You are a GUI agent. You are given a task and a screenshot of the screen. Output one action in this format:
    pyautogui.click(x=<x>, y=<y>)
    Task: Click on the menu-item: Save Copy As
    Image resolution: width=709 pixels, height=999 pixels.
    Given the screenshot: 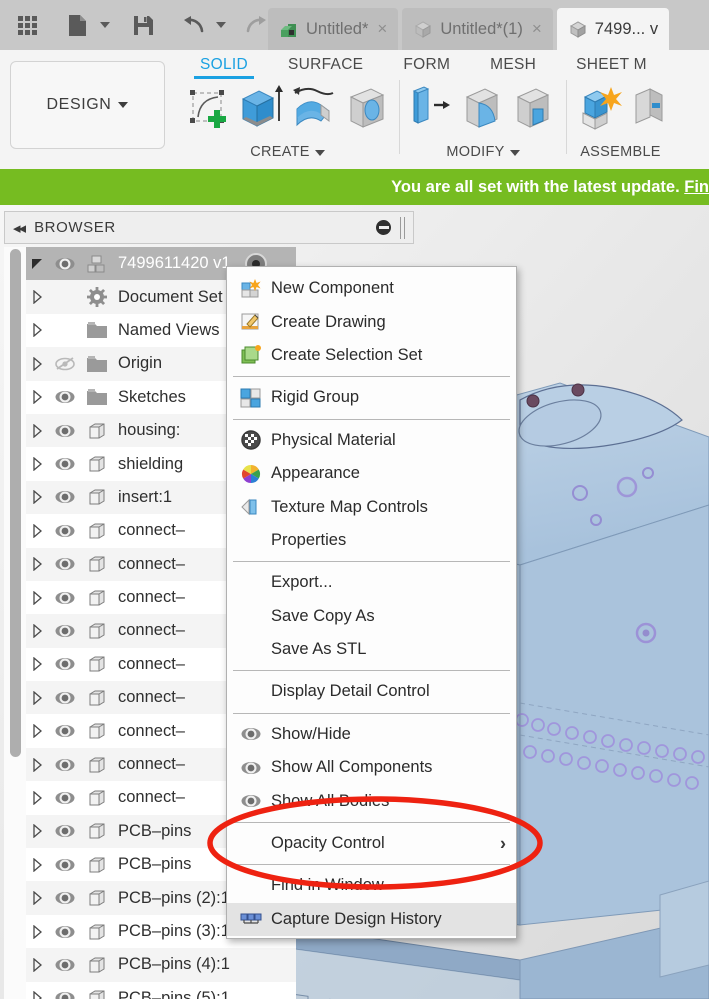 What is the action you would take?
    pyautogui.click(x=371, y=616)
    